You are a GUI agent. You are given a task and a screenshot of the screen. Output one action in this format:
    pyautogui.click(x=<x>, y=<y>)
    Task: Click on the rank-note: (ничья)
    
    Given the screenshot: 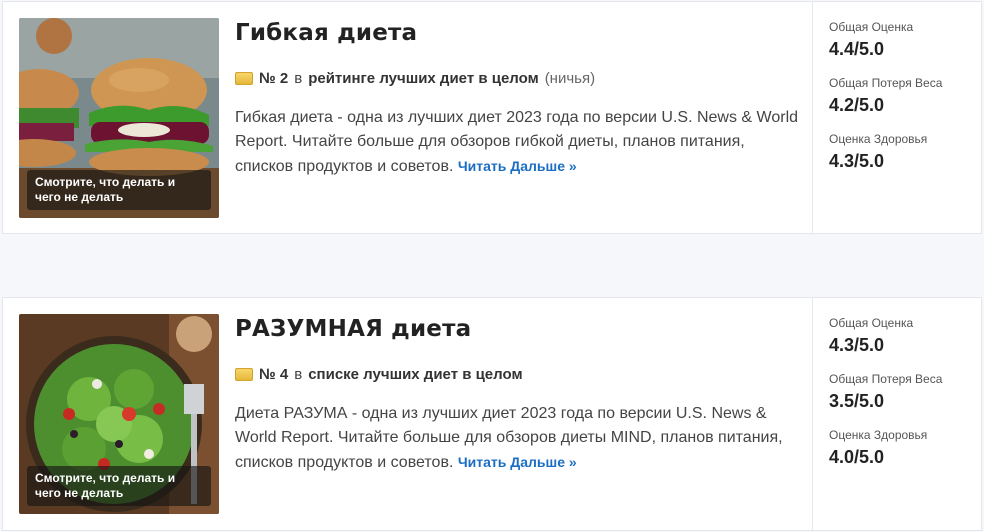 What is the action you would take?
    pyautogui.click(x=570, y=78)
    